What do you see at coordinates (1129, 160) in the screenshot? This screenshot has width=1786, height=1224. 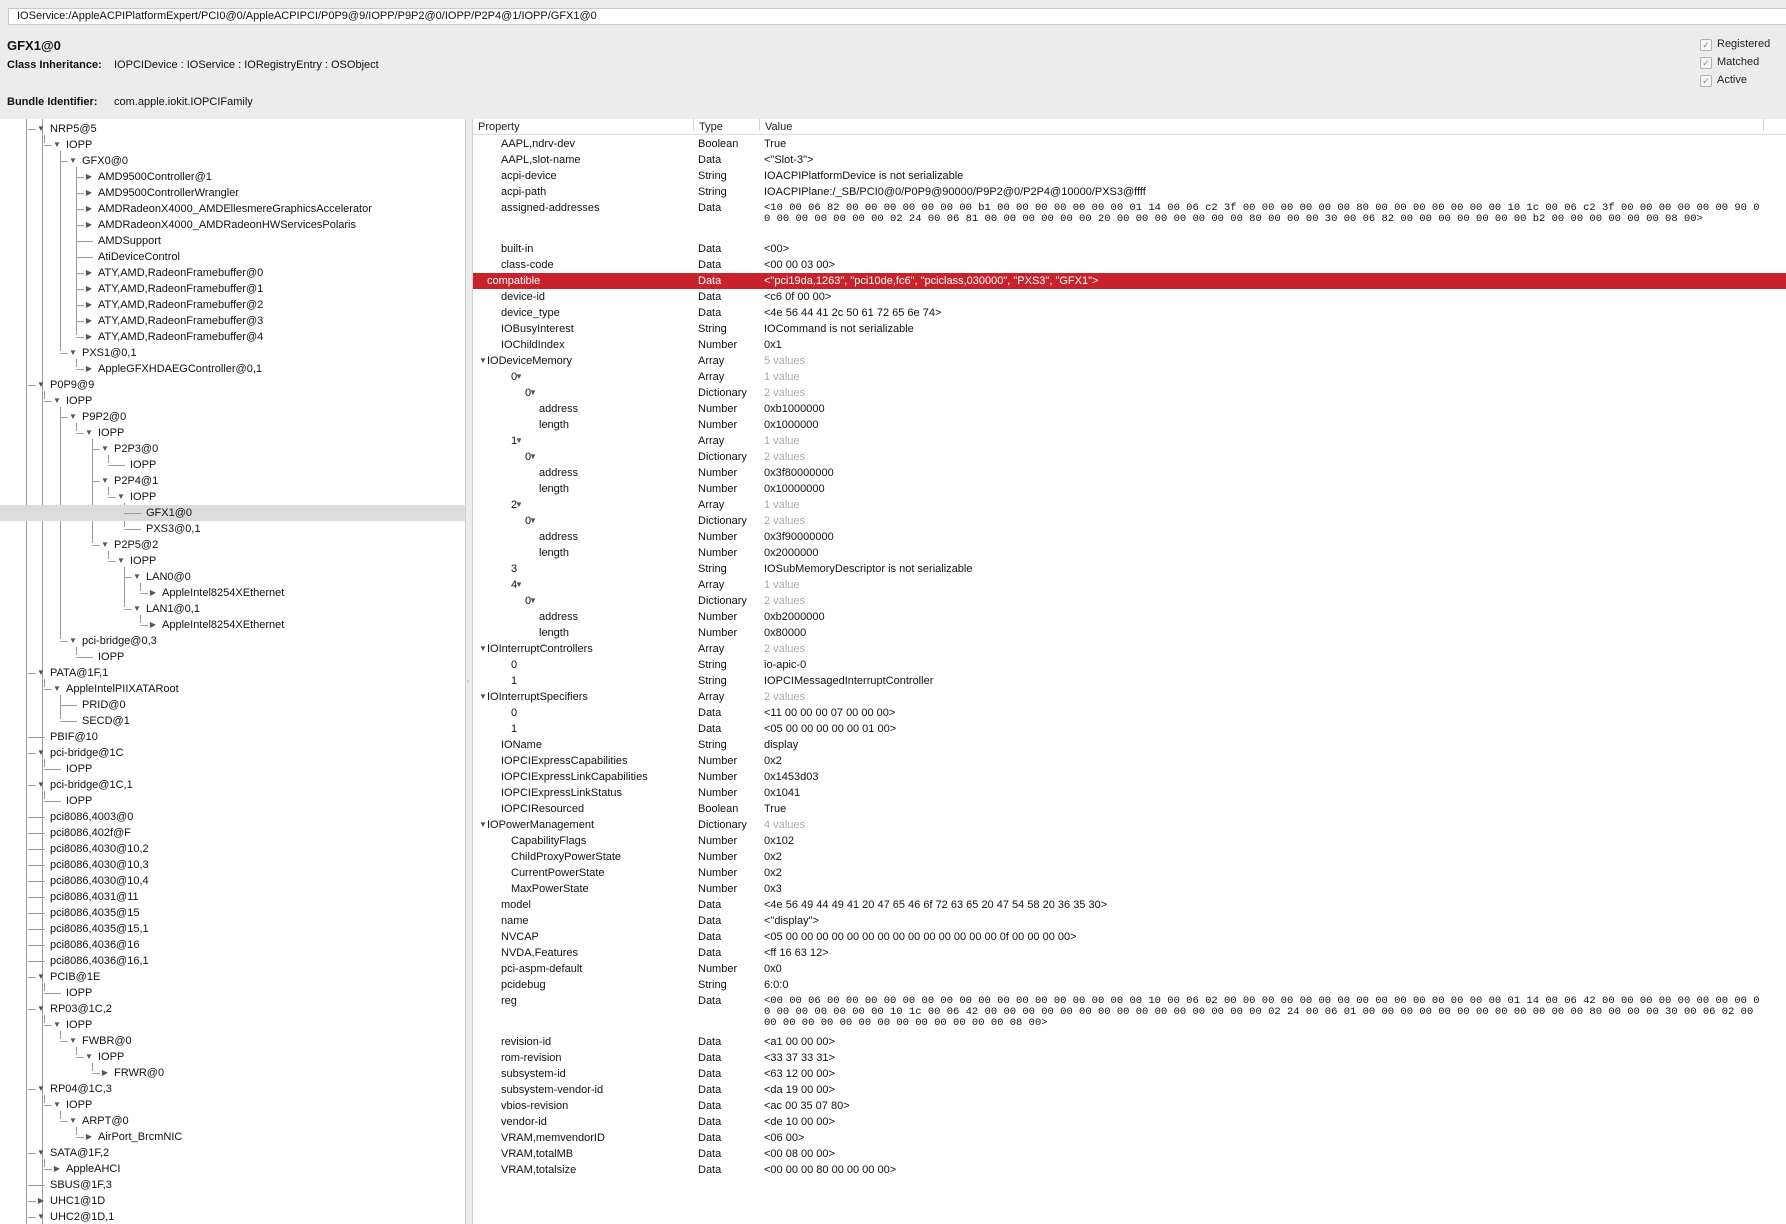 I see `property-row: AAPL,slot-name Data <"Slot-3">` at bounding box center [1129, 160].